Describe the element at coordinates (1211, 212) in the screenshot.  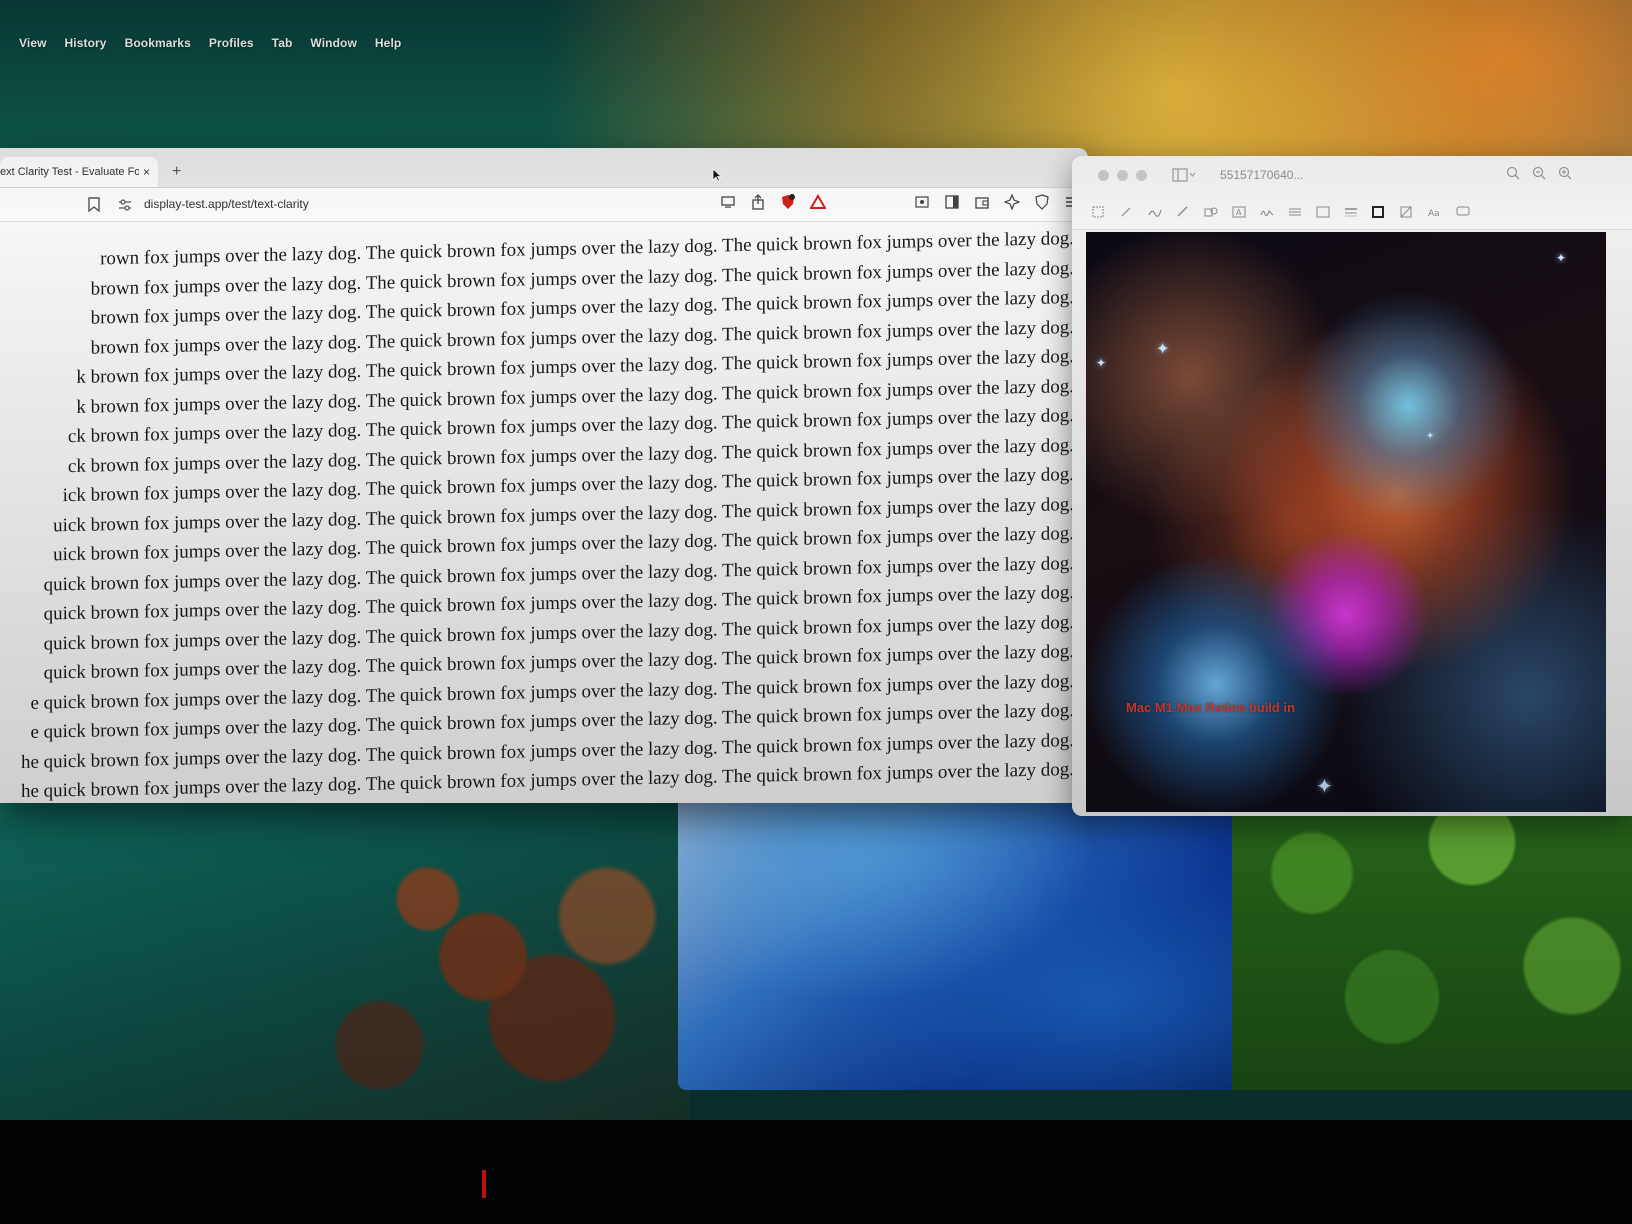
I see `shapes-icon` at that location.